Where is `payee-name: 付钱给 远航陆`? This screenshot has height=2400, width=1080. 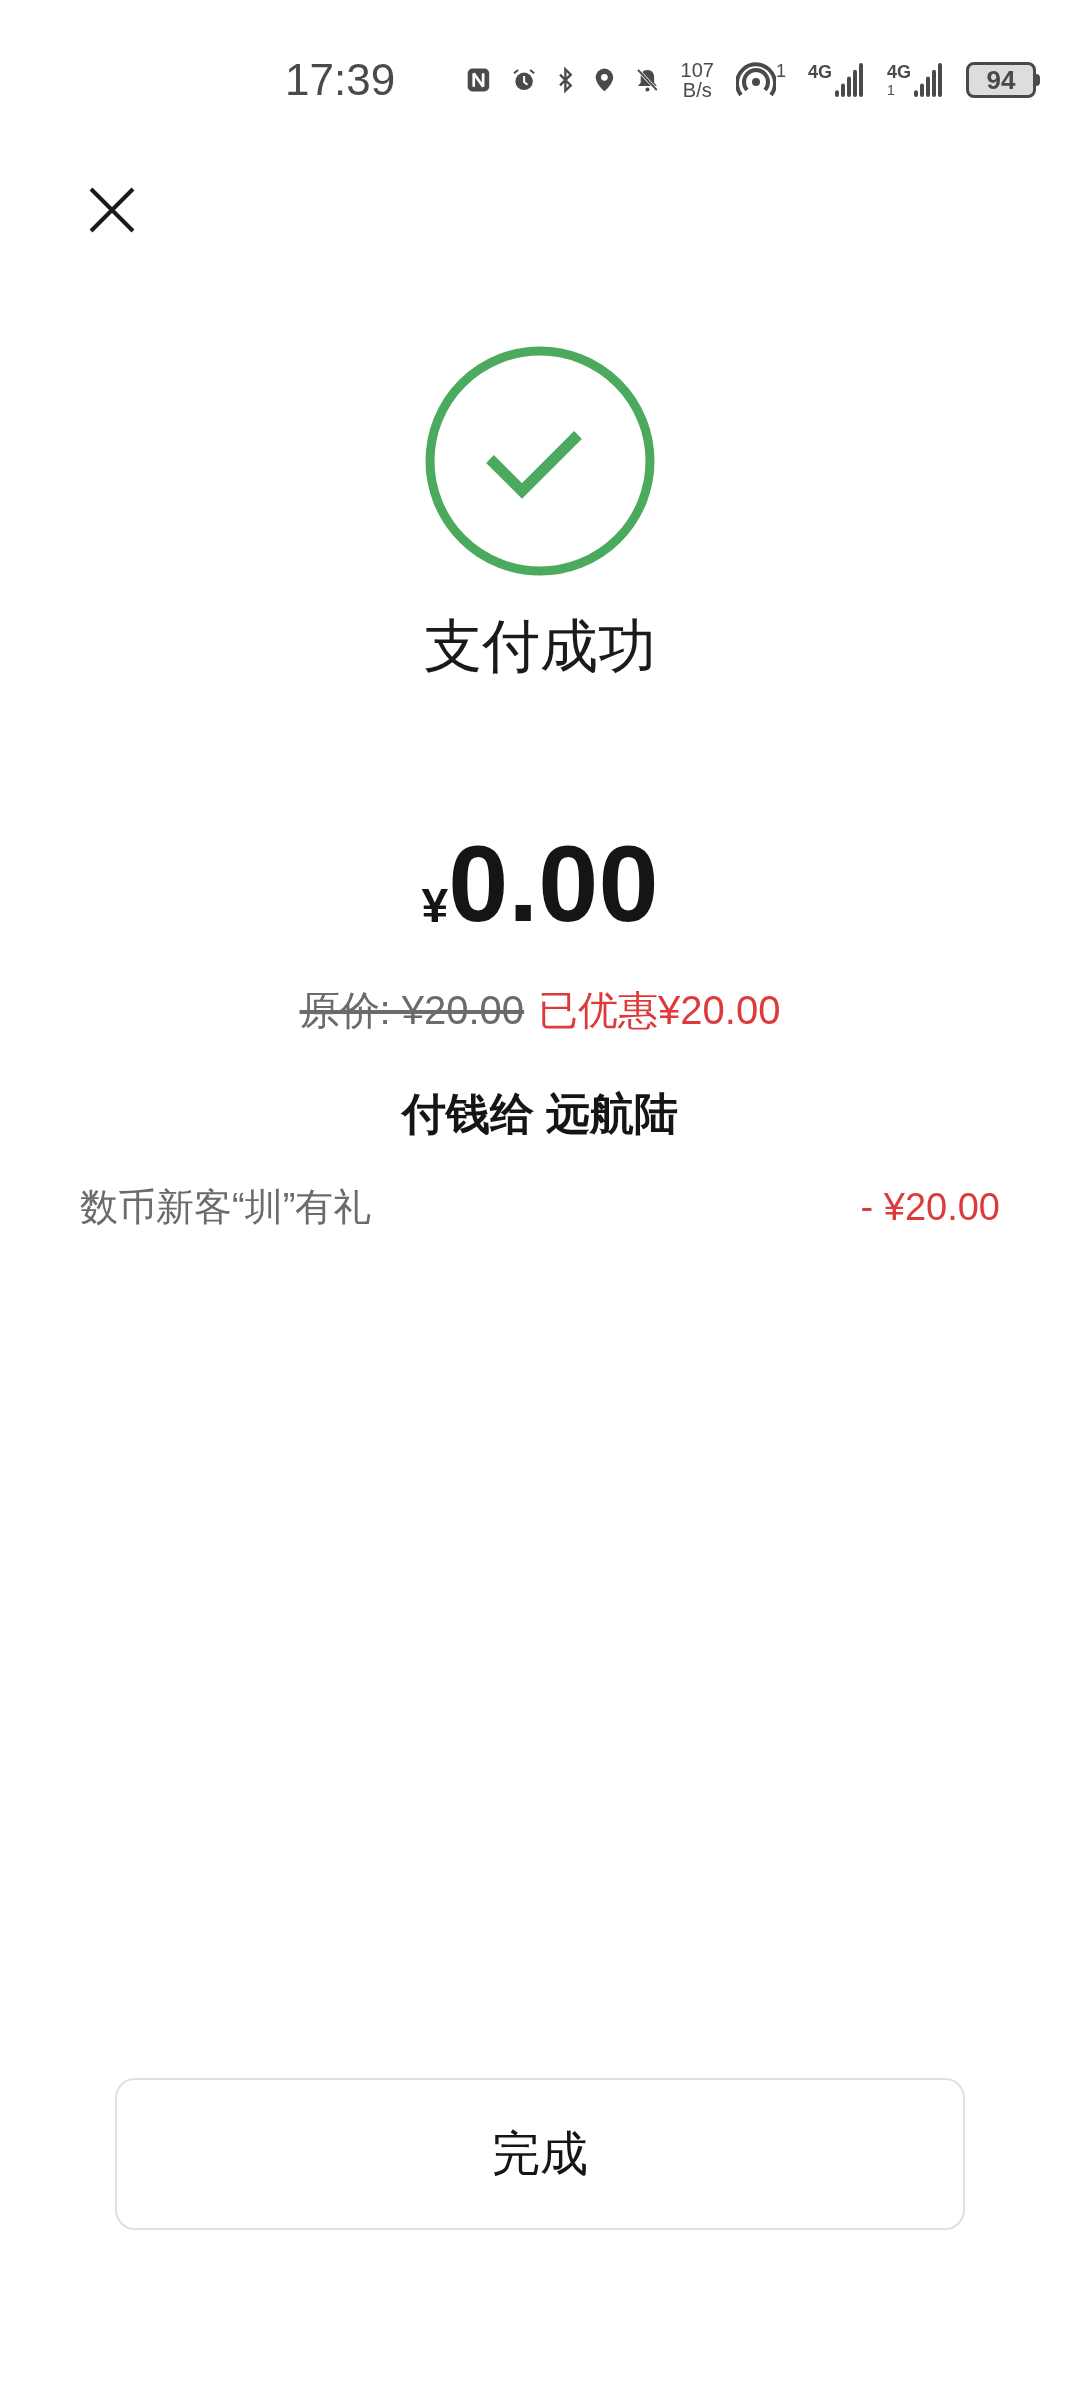
payee-name: 付钱给 远航陆 is located at coordinates (540, 1114).